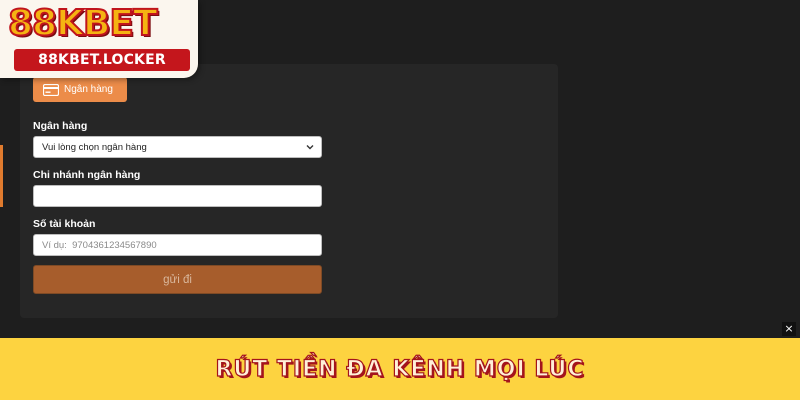  I want to click on branch-label: Chi nhánh ngân hàng, so click(87, 175).